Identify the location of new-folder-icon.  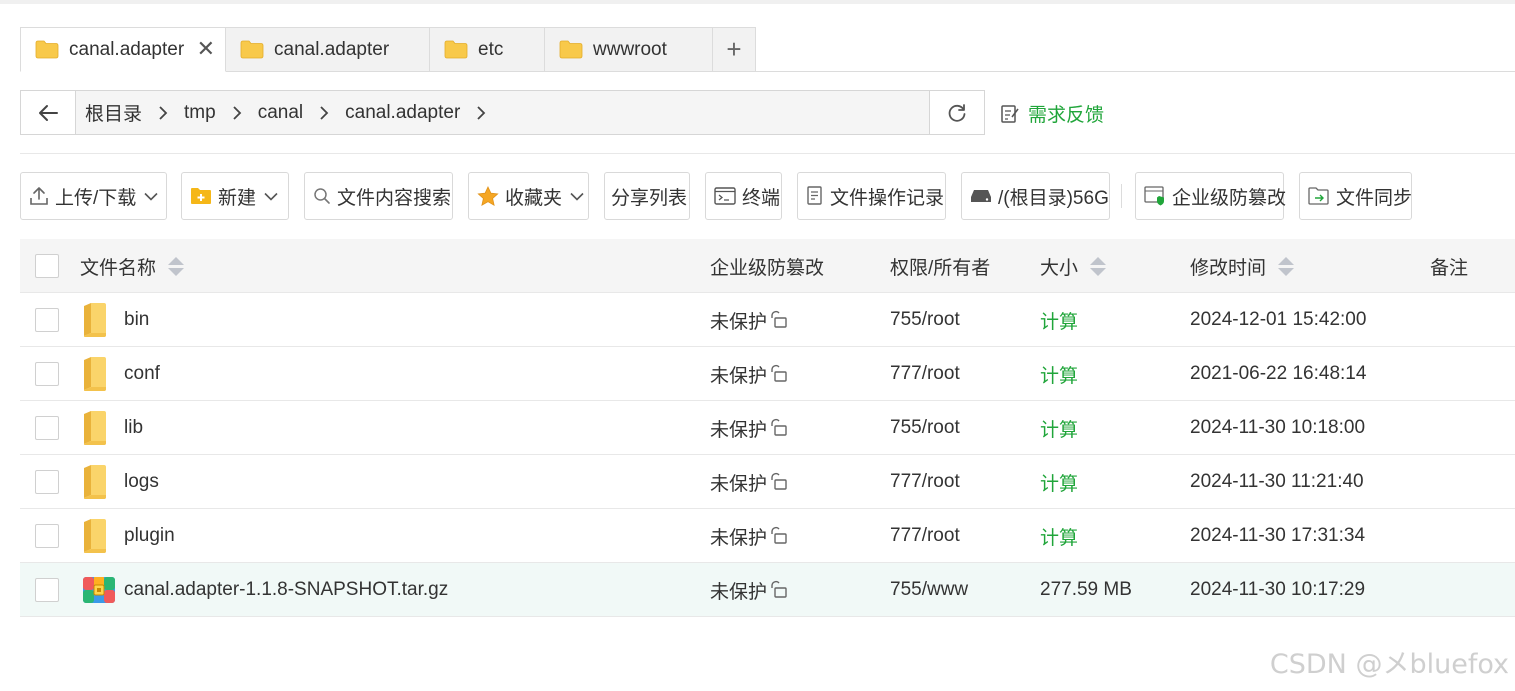
(201, 196).